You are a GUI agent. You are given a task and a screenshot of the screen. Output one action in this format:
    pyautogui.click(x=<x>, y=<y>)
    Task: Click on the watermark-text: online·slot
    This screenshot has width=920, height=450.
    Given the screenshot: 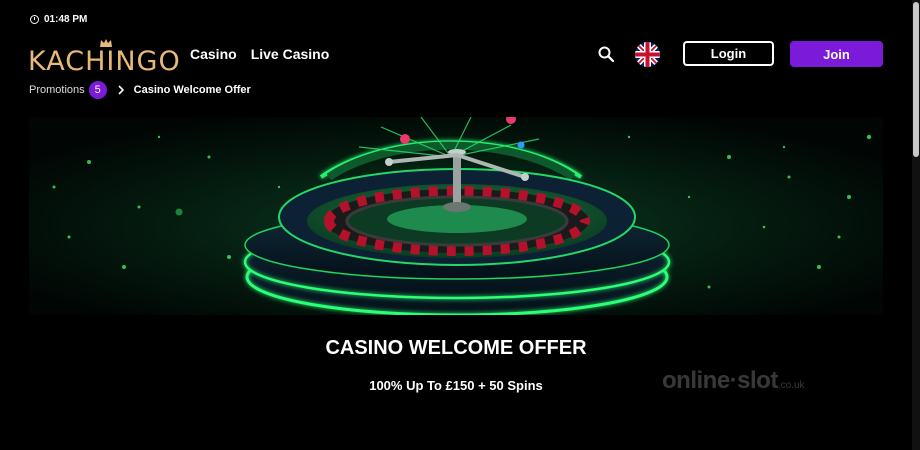 What is the action you would take?
    pyautogui.click(x=720, y=380)
    